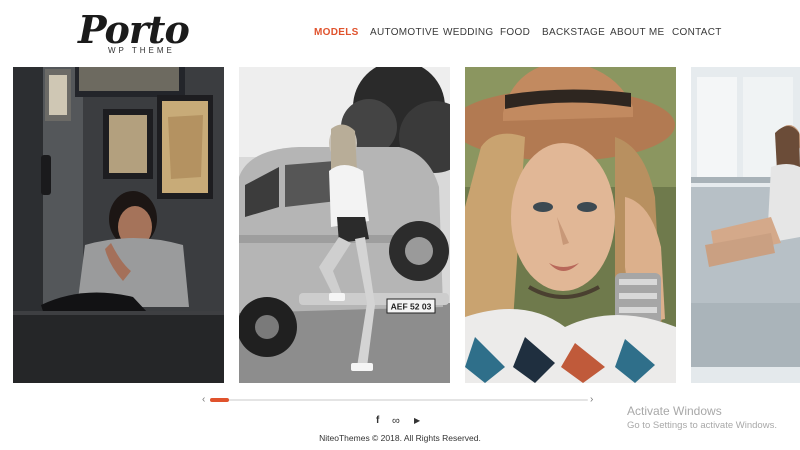 The image size is (800, 450). I want to click on nav-item-food: FOOD, so click(515, 33).